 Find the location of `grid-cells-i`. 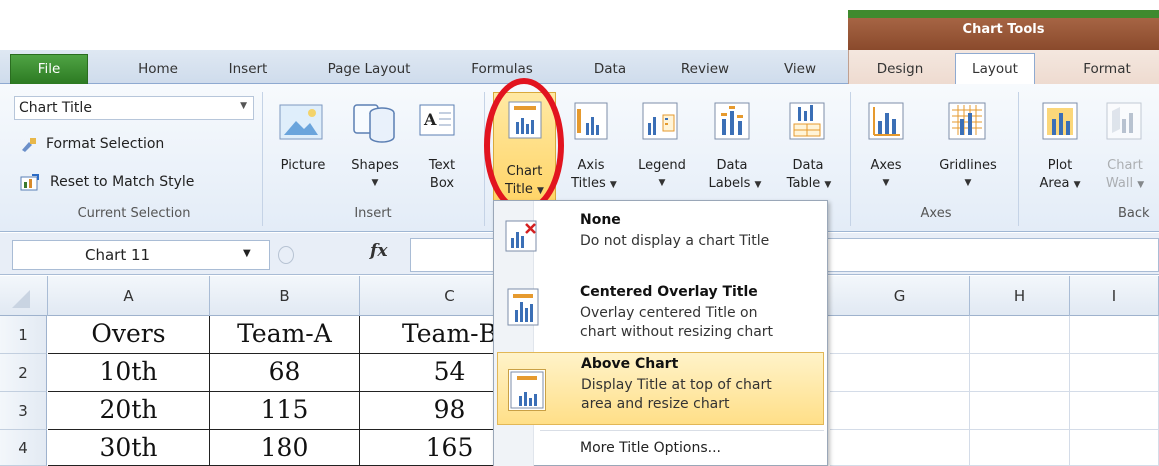

grid-cells-i is located at coordinates (1114, 391).